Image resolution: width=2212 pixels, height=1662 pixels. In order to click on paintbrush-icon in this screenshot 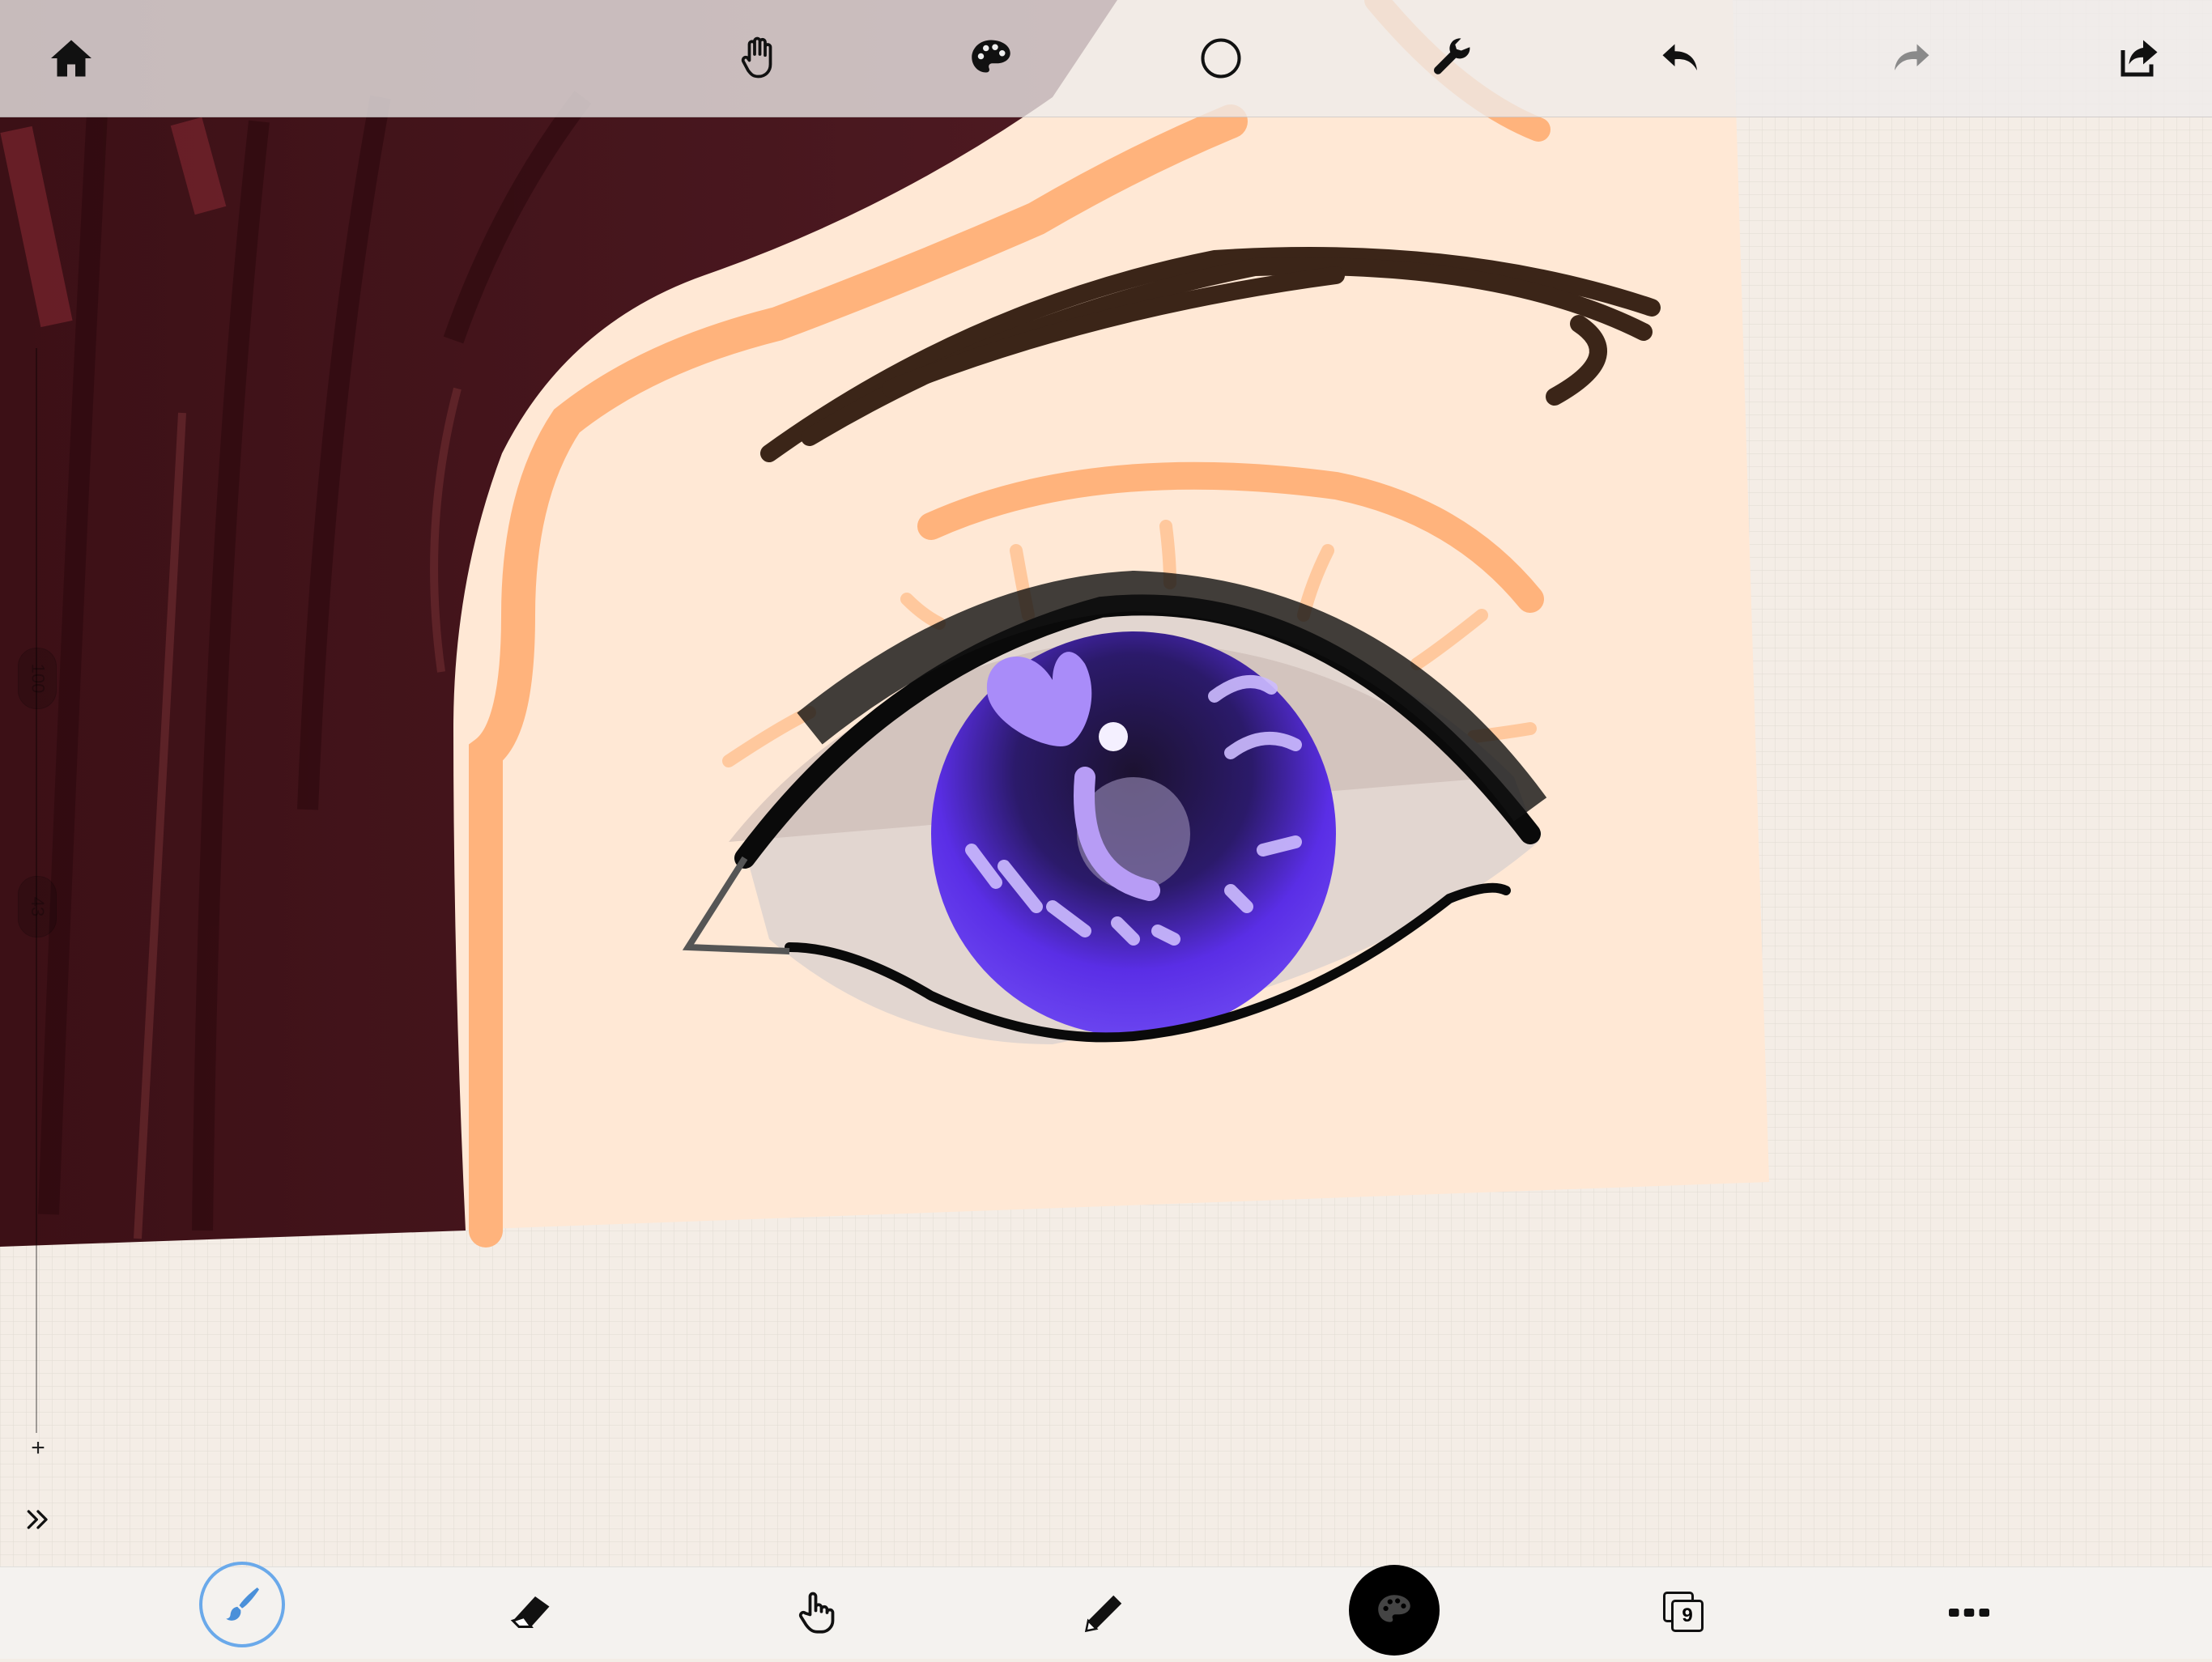, I will do `click(242, 1604)`.